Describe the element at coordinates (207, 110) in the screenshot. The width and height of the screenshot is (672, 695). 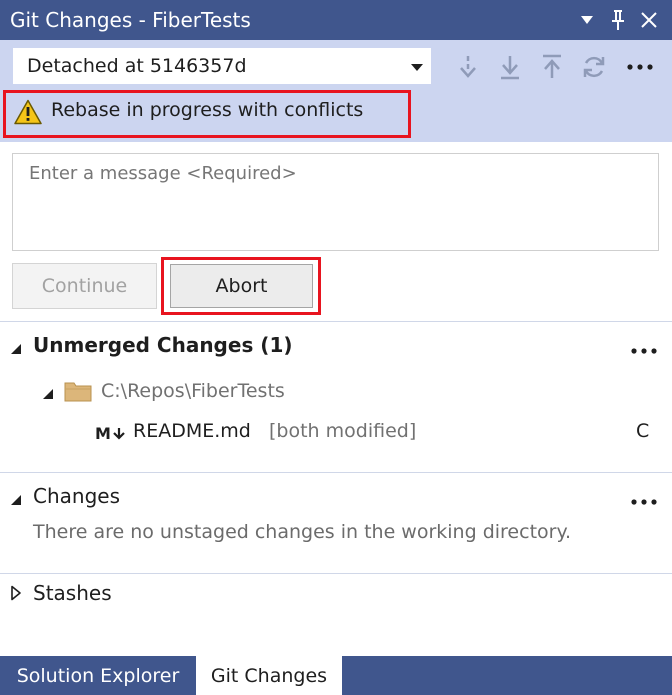
I see `rebase-status-text: Rebase in progress with conflicts` at that location.